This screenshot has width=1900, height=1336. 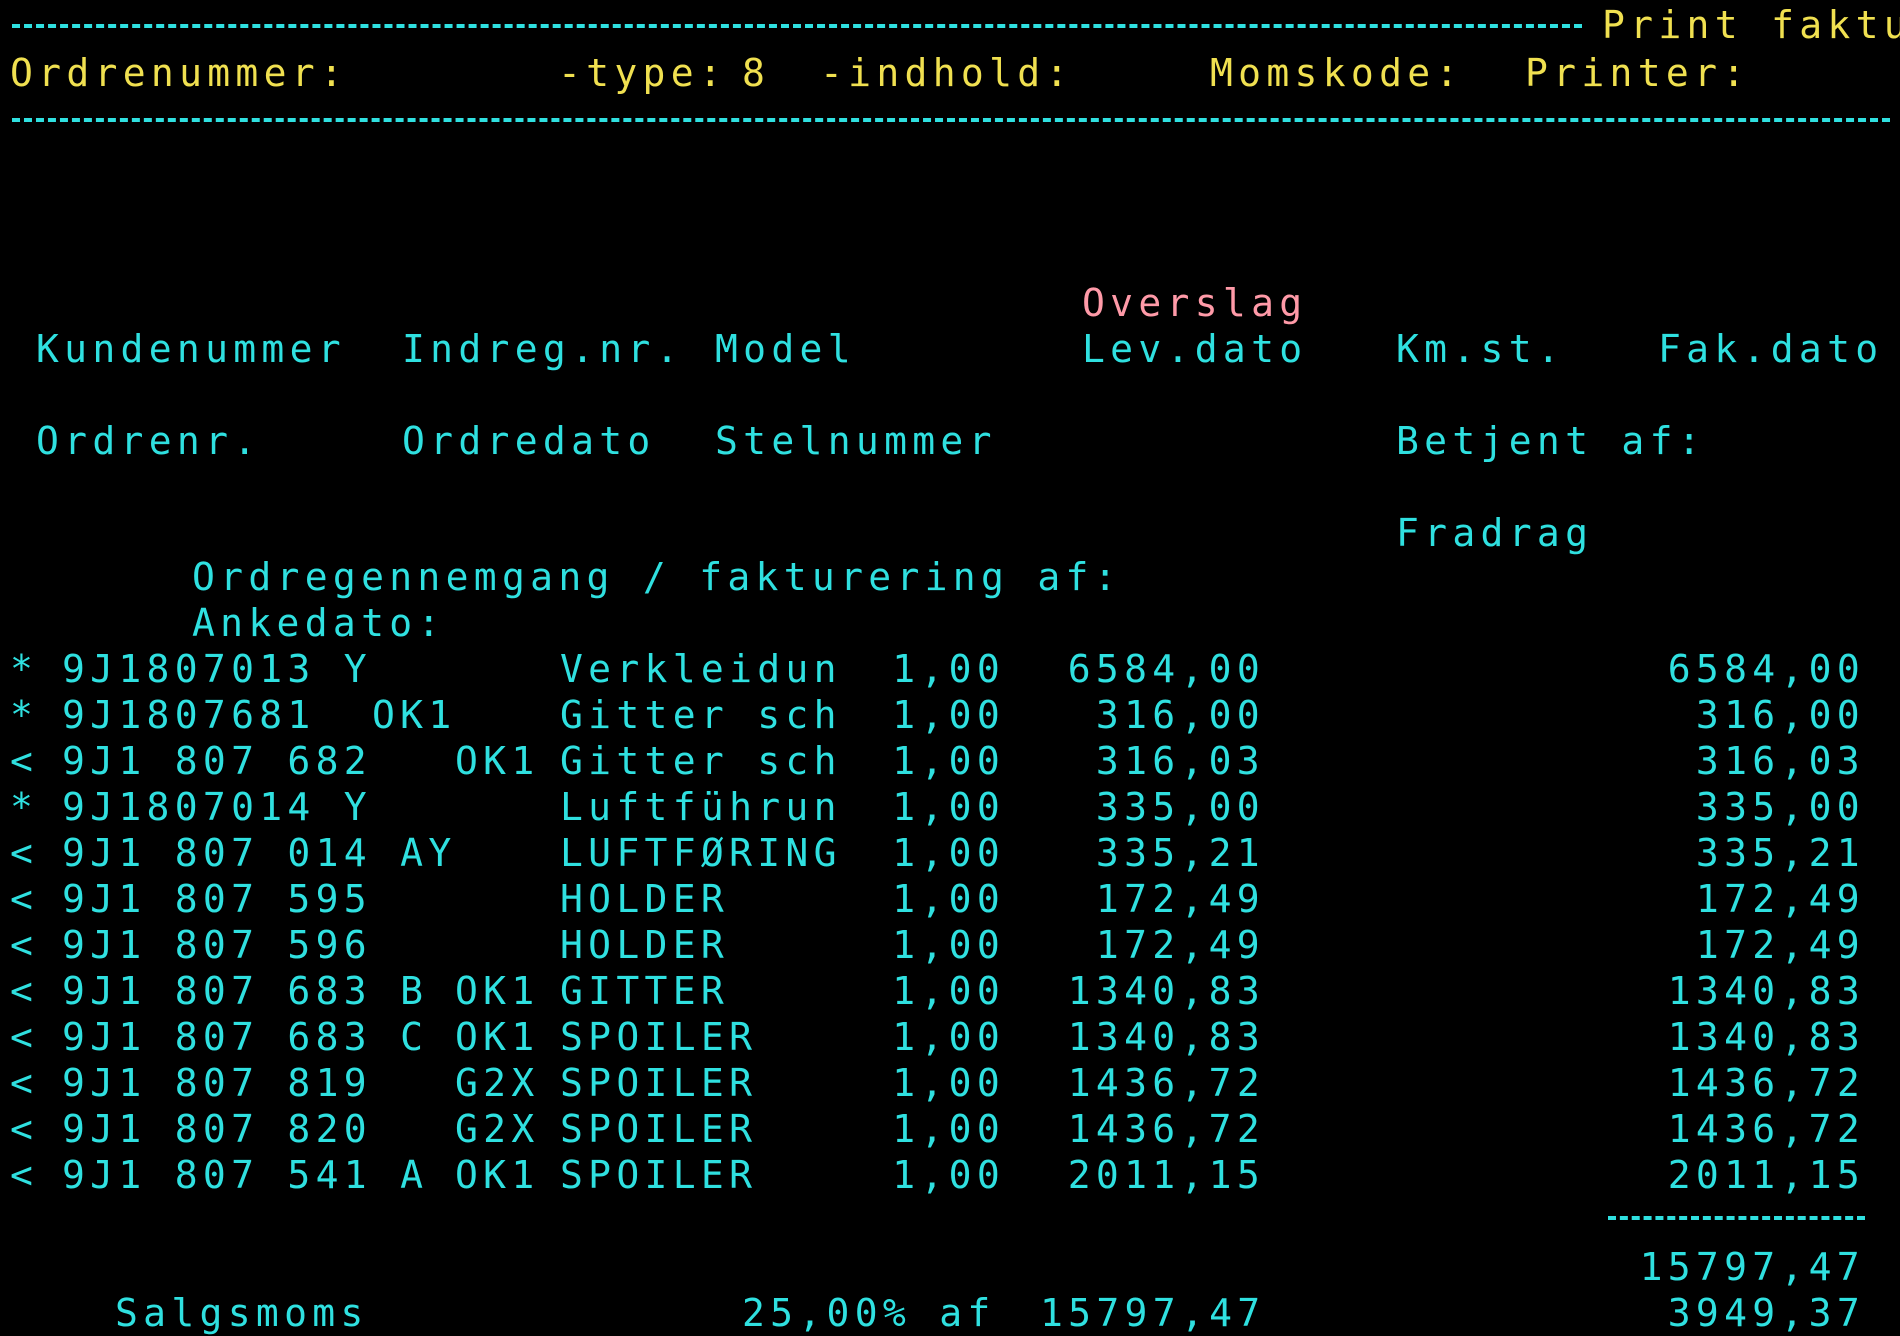 I want to click on invoice-date-label: Fak.dato, so click(x=1771, y=349).